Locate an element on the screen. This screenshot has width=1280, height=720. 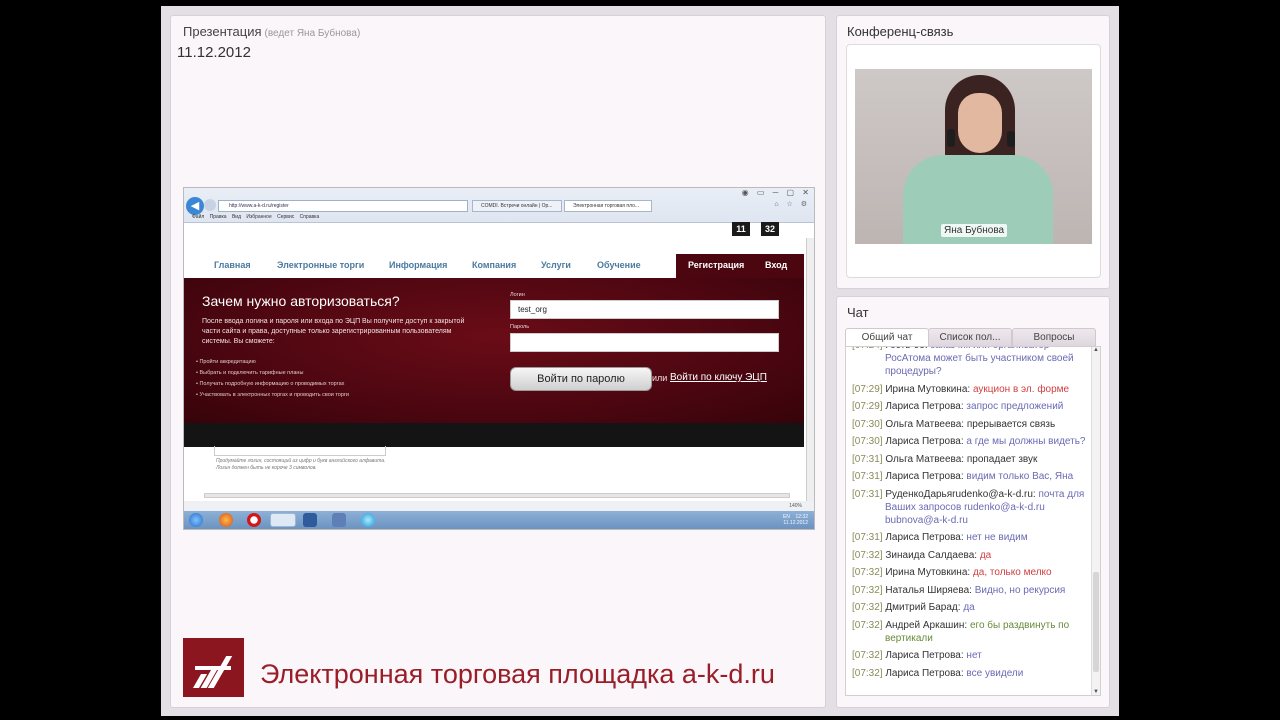
message-text: запрос предложений is located at coordinates (1015, 406).